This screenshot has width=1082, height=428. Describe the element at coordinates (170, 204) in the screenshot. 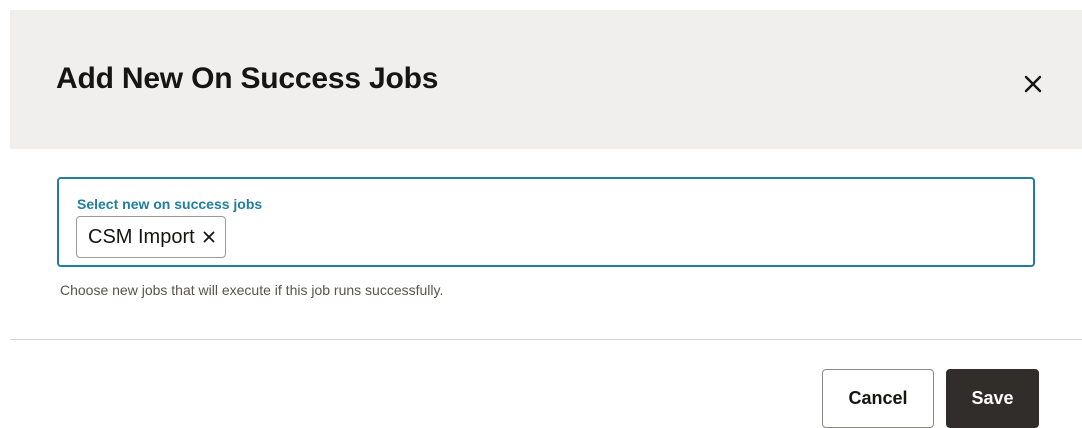

I see `field-label: Select new on success jobs` at that location.